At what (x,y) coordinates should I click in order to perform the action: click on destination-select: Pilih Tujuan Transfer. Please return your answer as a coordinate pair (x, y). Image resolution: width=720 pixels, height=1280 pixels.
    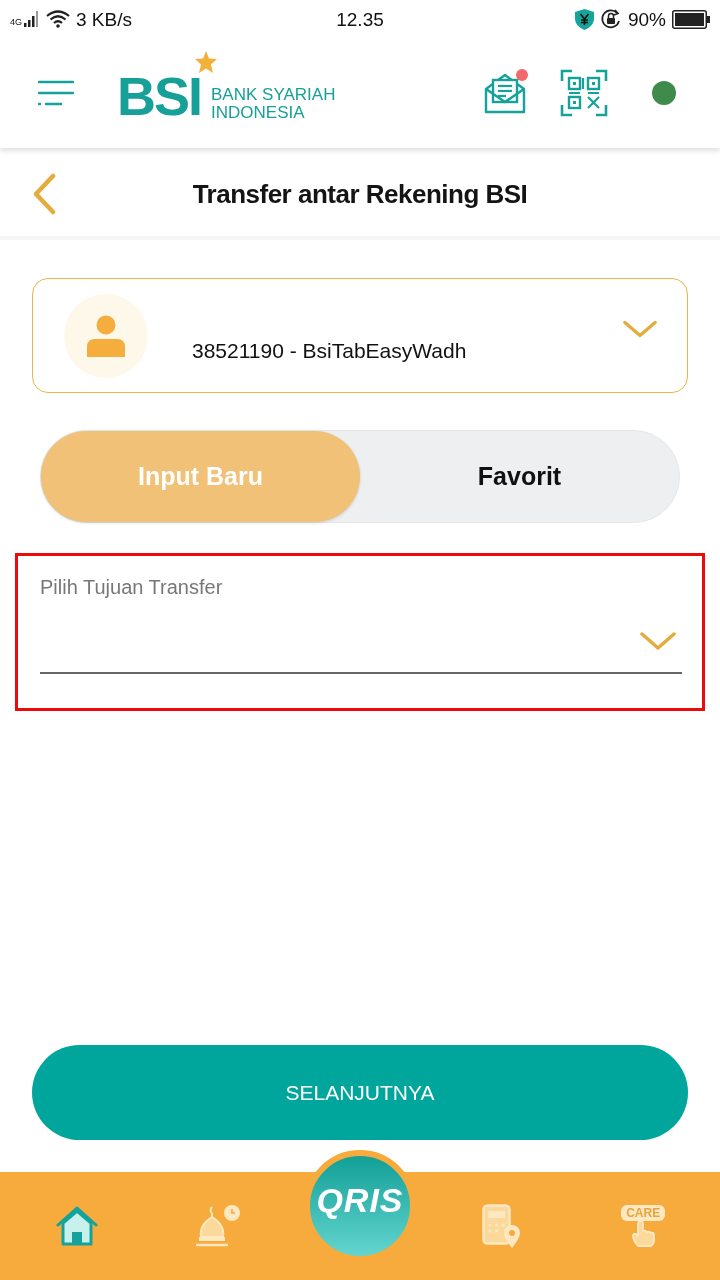
    Looking at the image, I should click on (361, 624).